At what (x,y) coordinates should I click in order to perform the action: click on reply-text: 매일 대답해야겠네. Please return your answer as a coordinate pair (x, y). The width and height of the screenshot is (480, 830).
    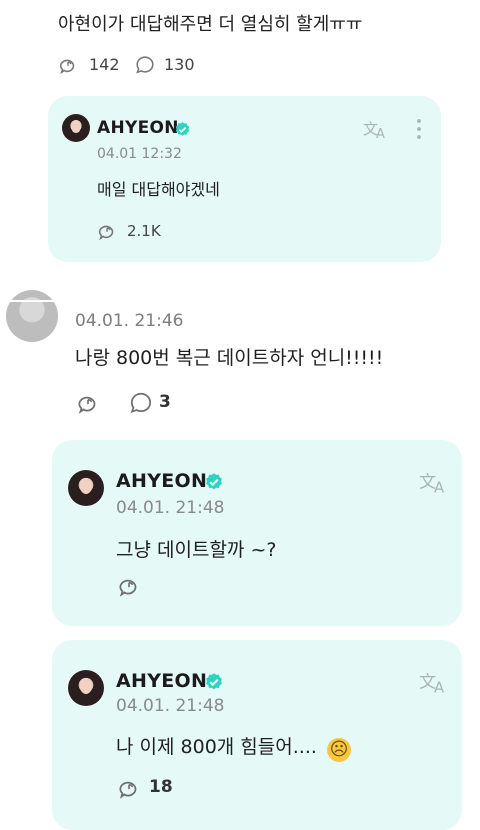
    Looking at the image, I should click on (158, 189).